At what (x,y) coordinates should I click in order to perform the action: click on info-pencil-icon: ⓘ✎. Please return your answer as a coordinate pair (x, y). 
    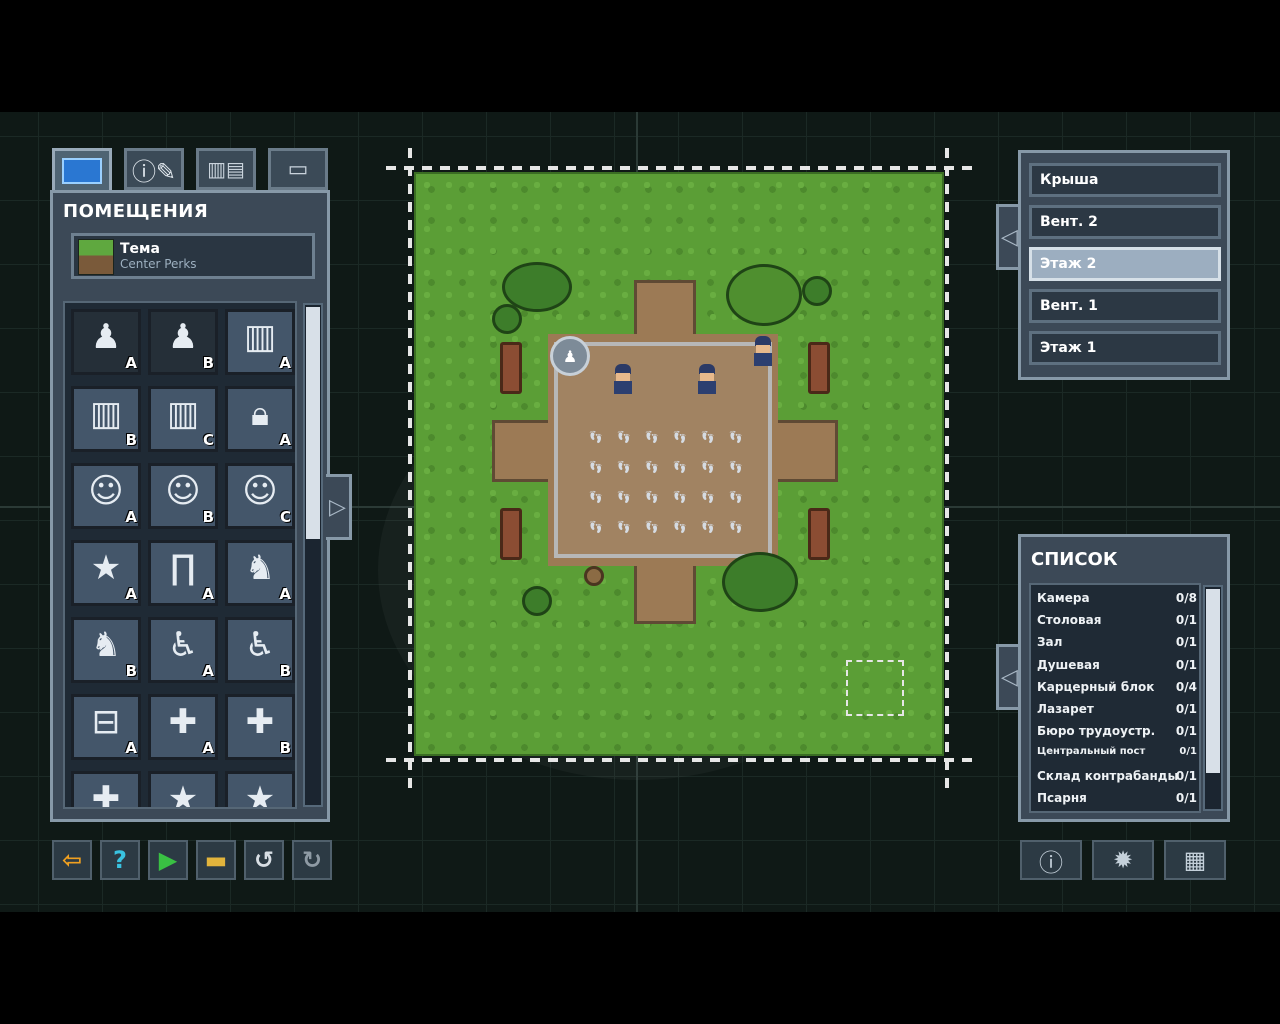
    Looking at the image, I should click on (154, 171).